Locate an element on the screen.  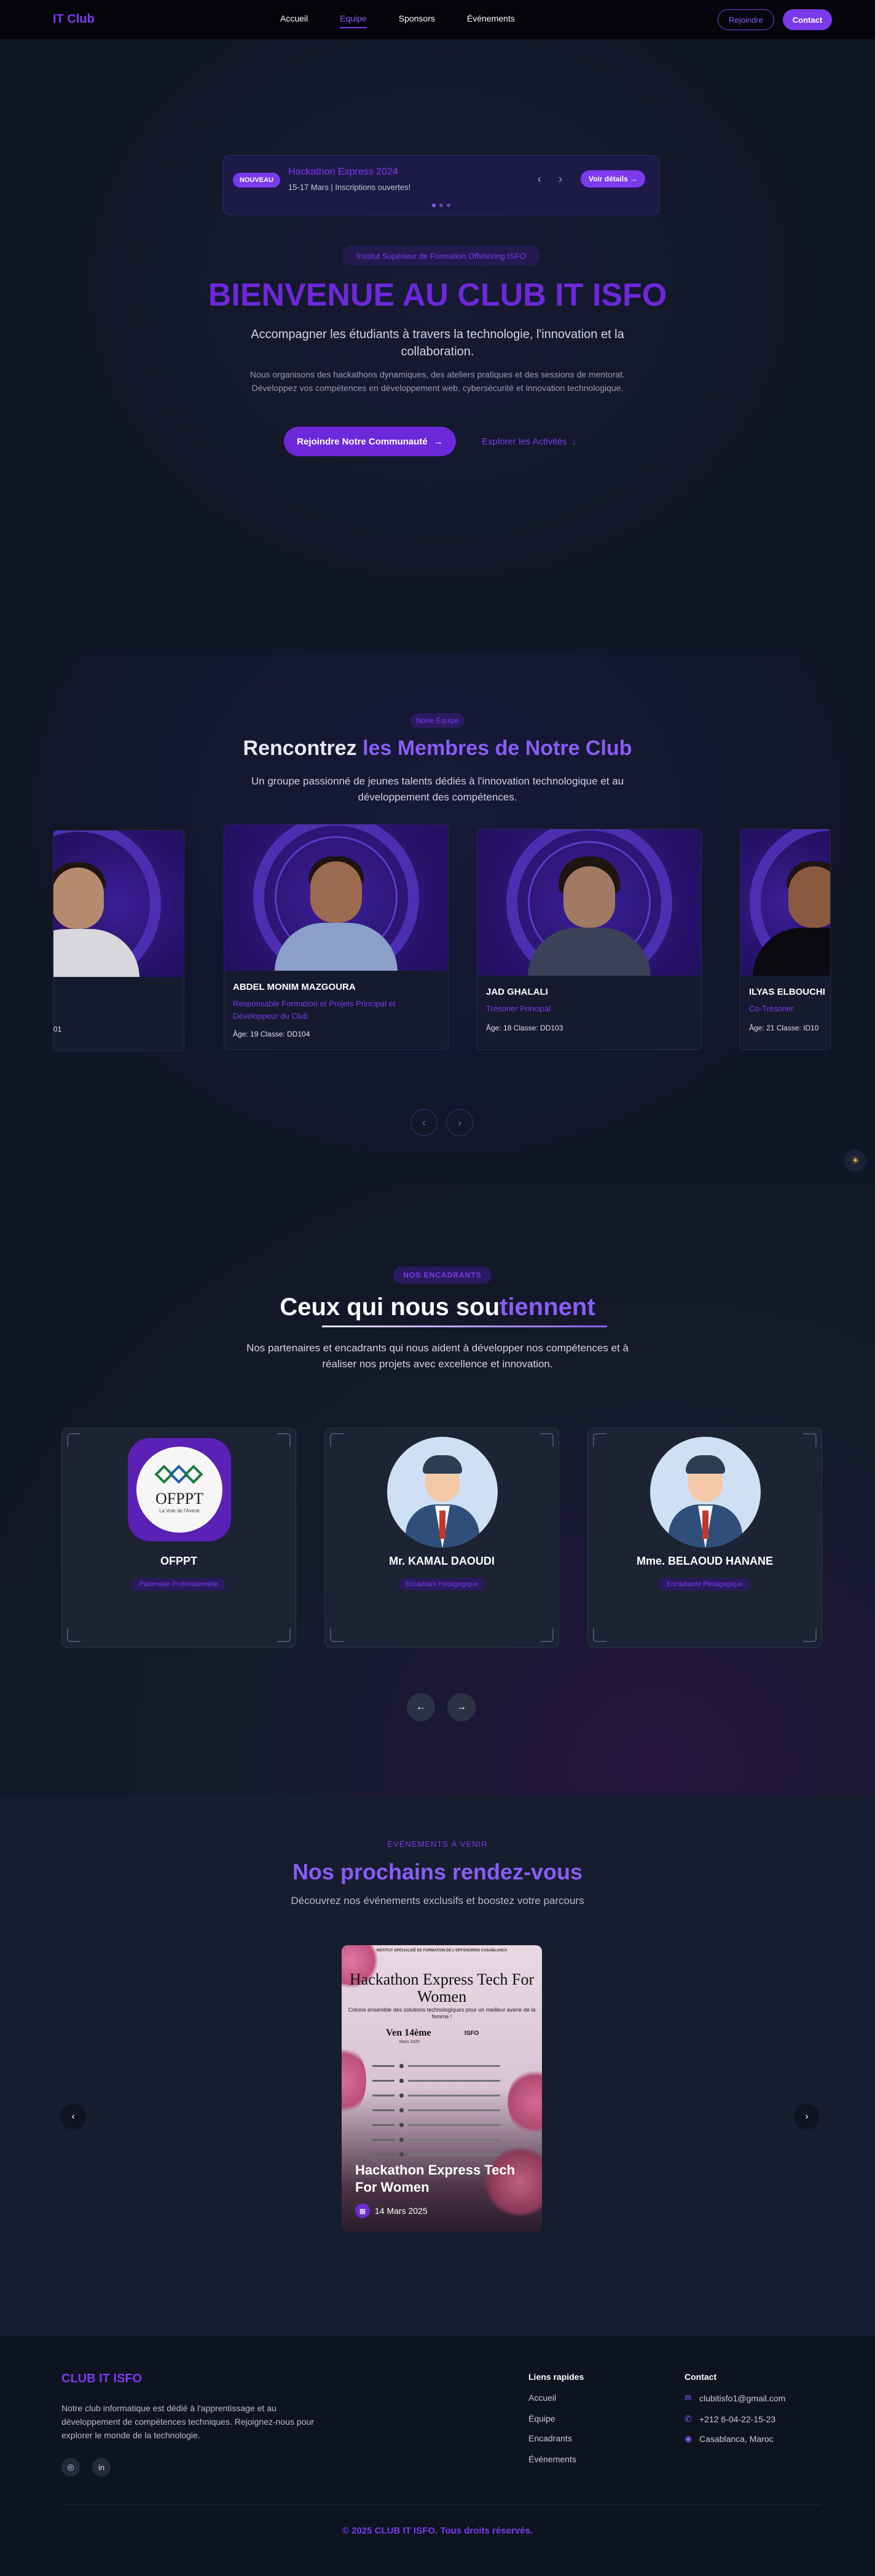
team-title: Rencontrez les Membres de Notre Club is located at coordinates (438, 748).